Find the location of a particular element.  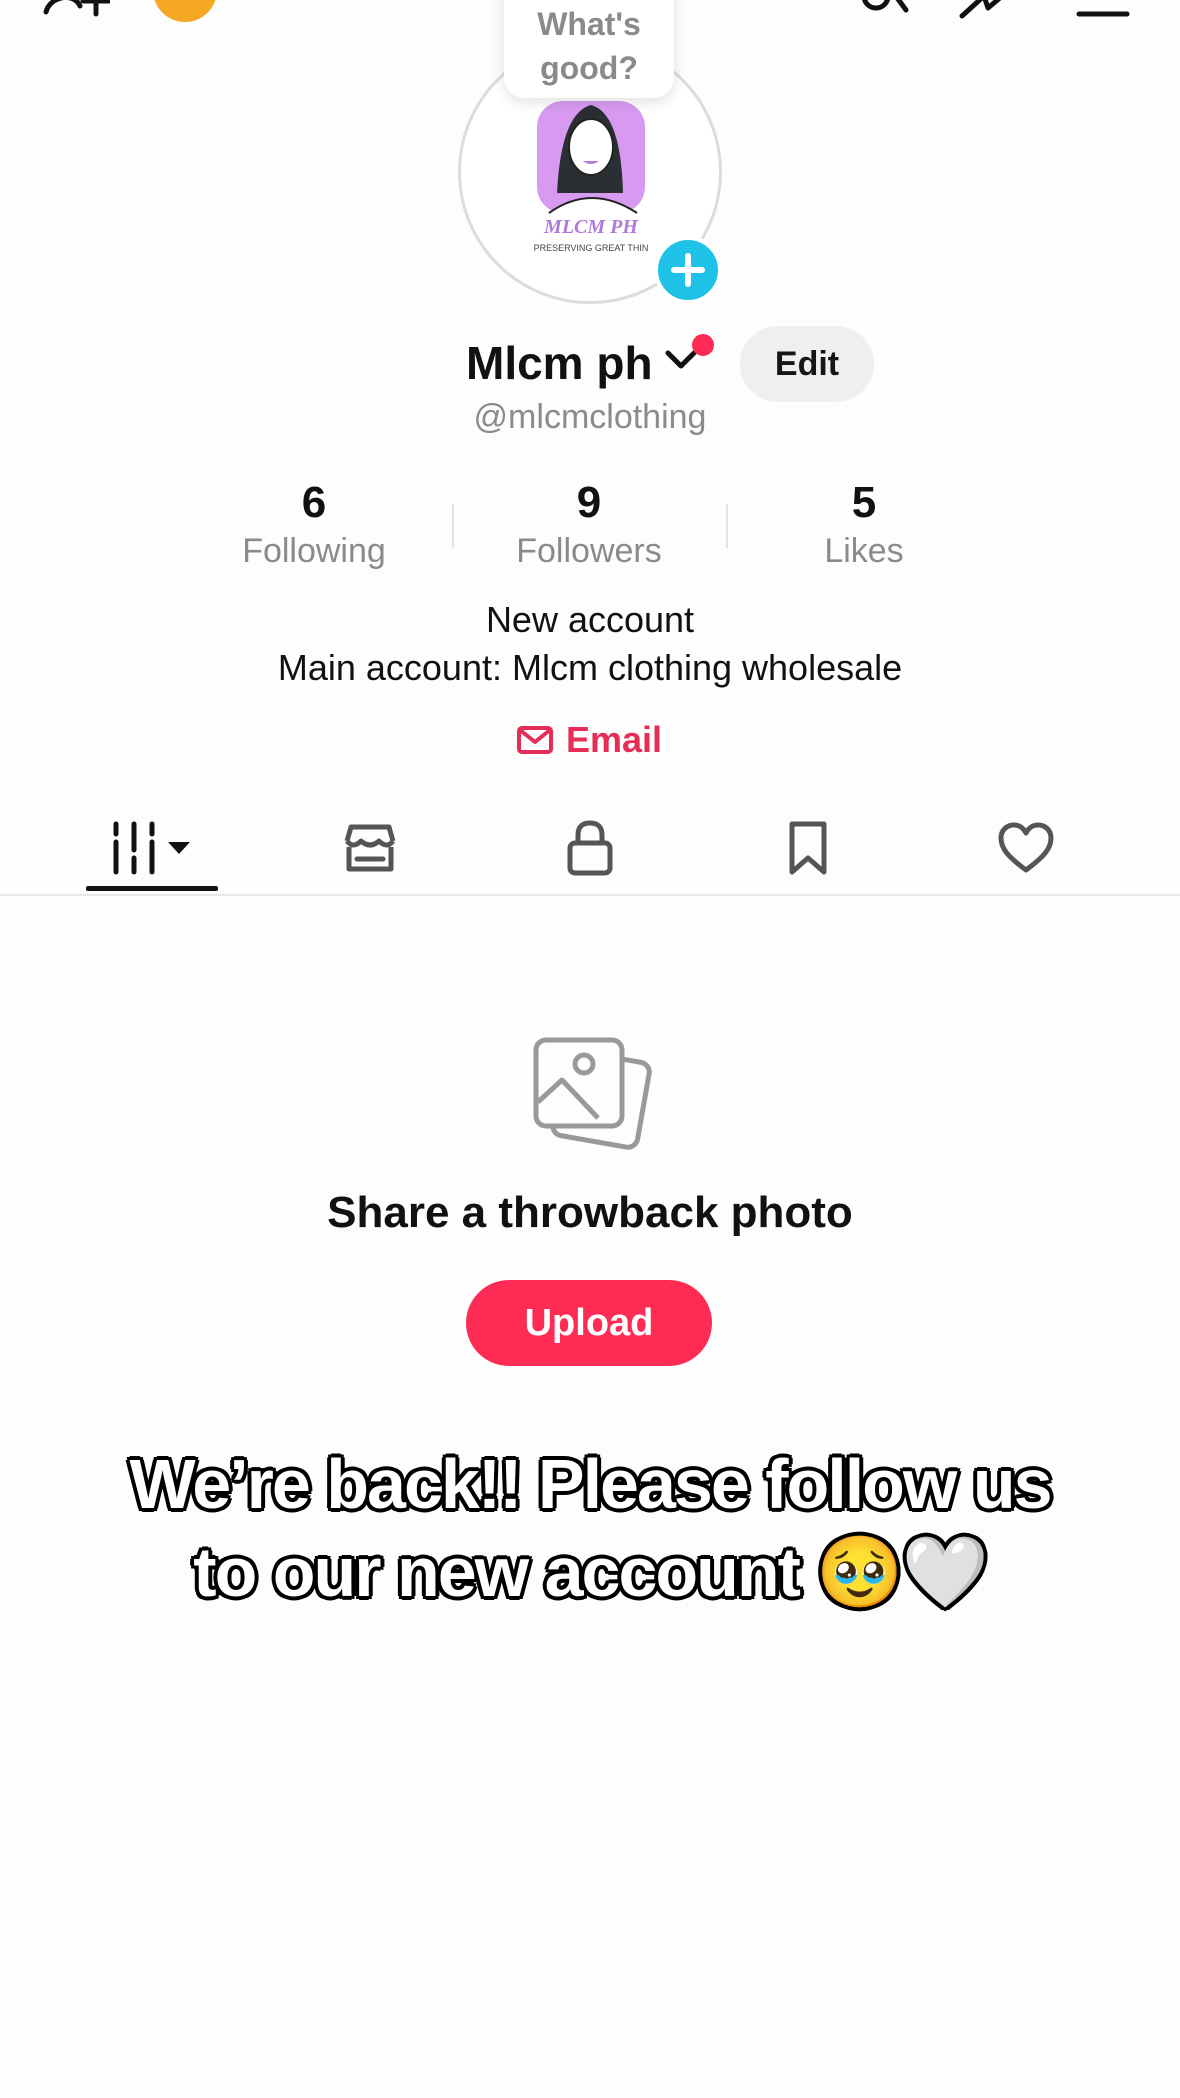

shop-icon is located at coordinates (370, 848).